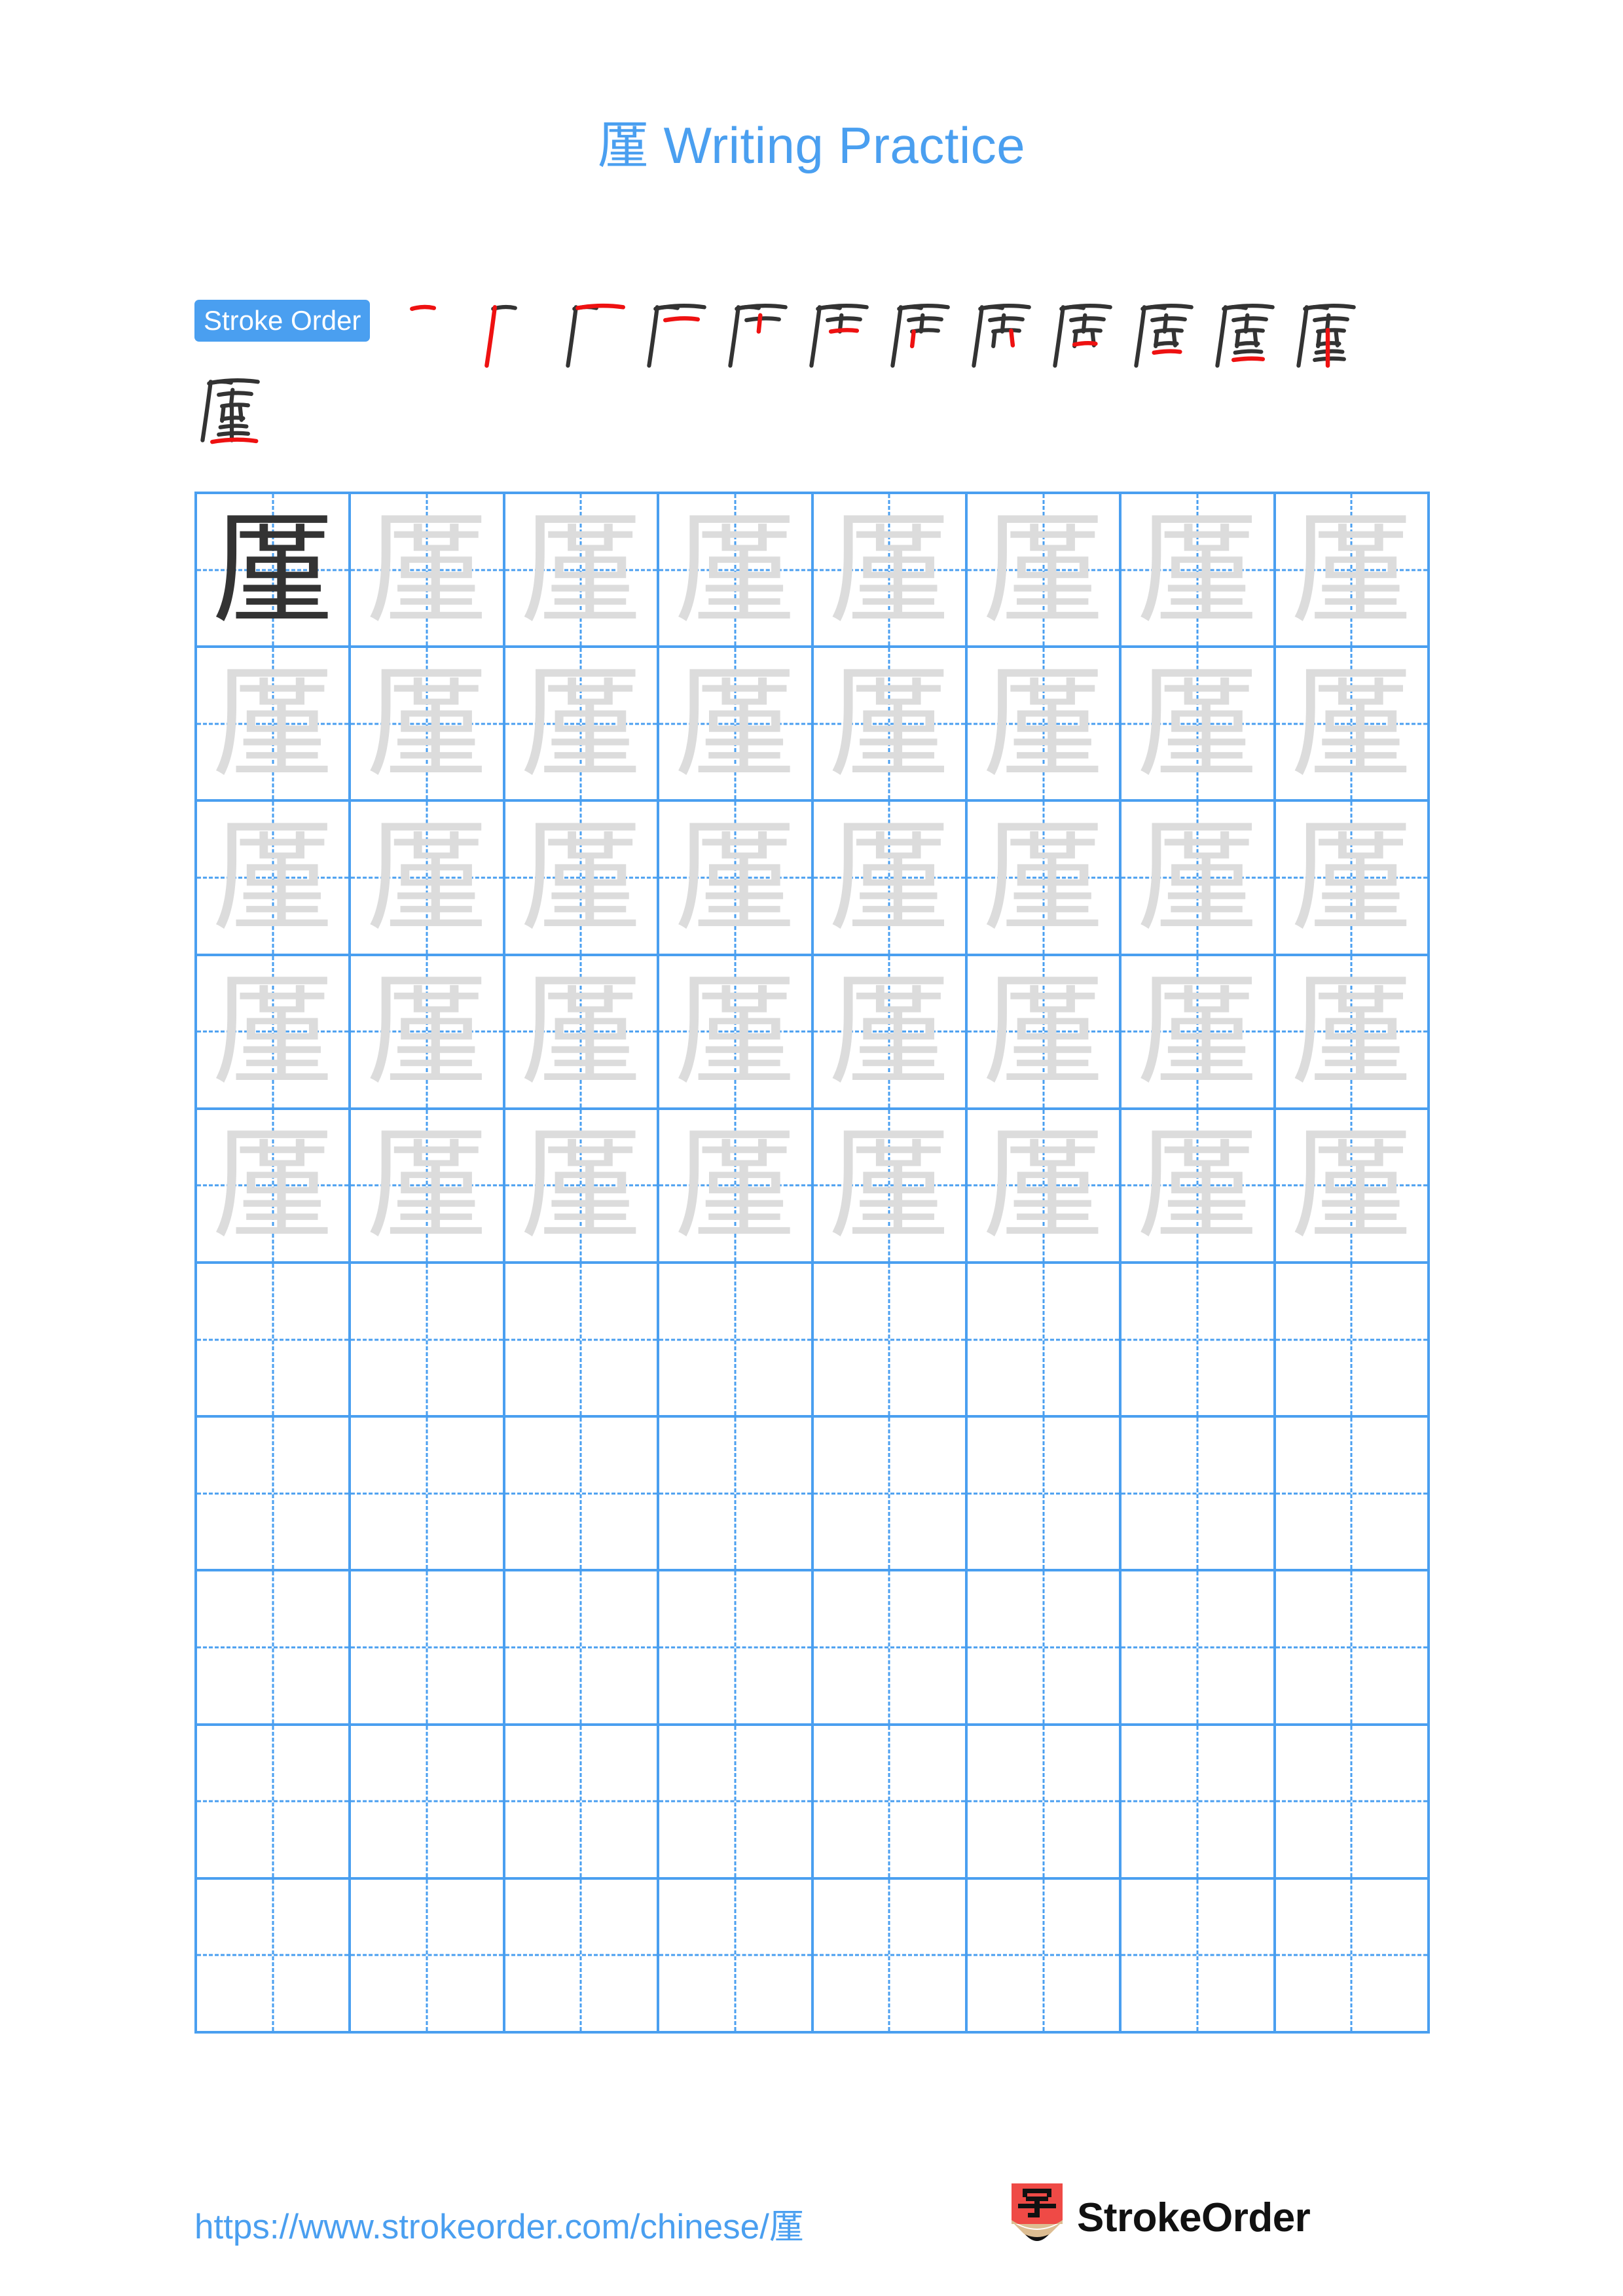 Image resolution: width=1623 pixels, height=2296 pixels. Describe the element at coordinates (582, 1956) in the screenshot. I see `practice-cell-r10-c3` at that location.